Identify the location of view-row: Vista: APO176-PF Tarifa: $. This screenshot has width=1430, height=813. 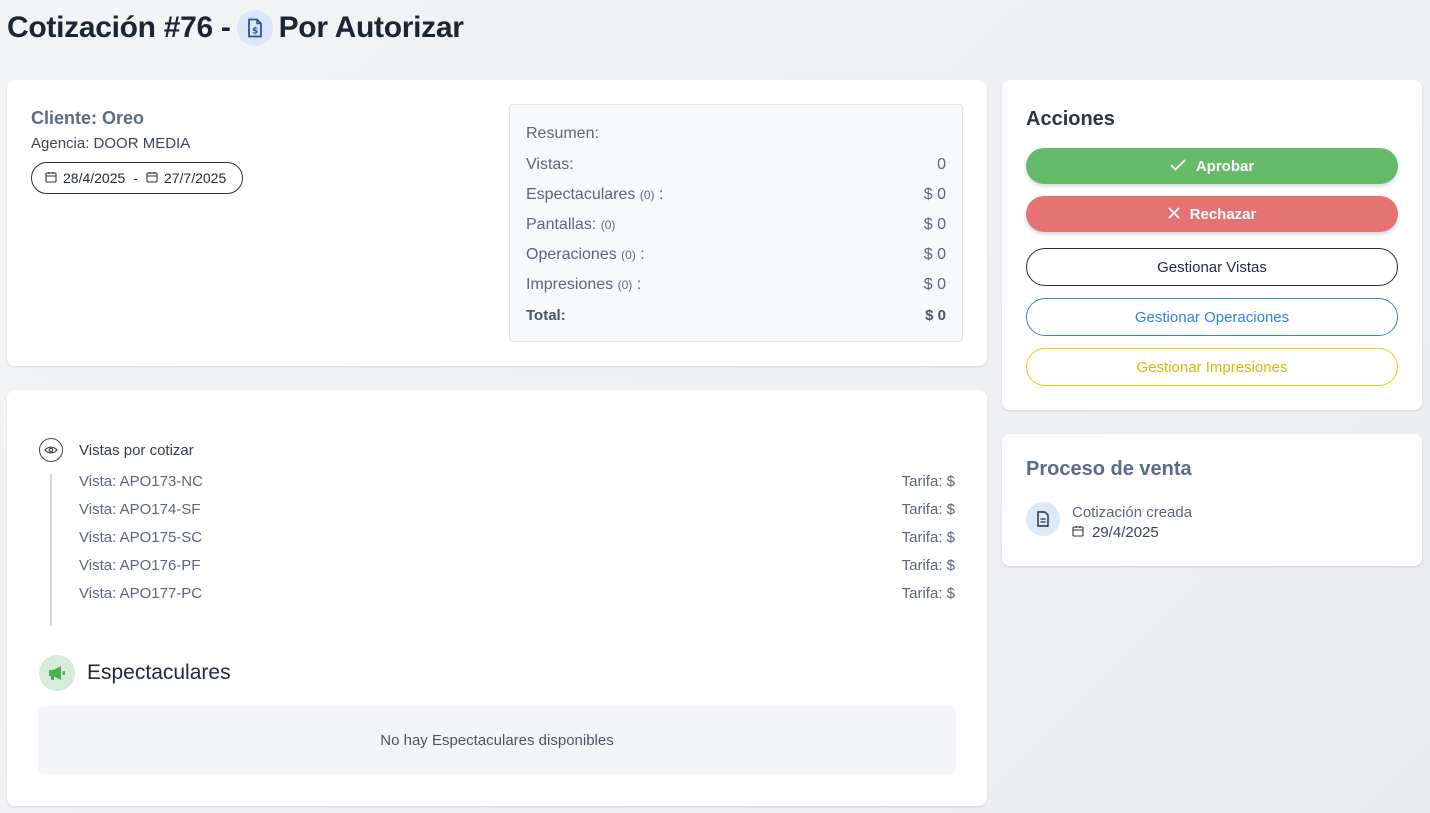
(517, 565).